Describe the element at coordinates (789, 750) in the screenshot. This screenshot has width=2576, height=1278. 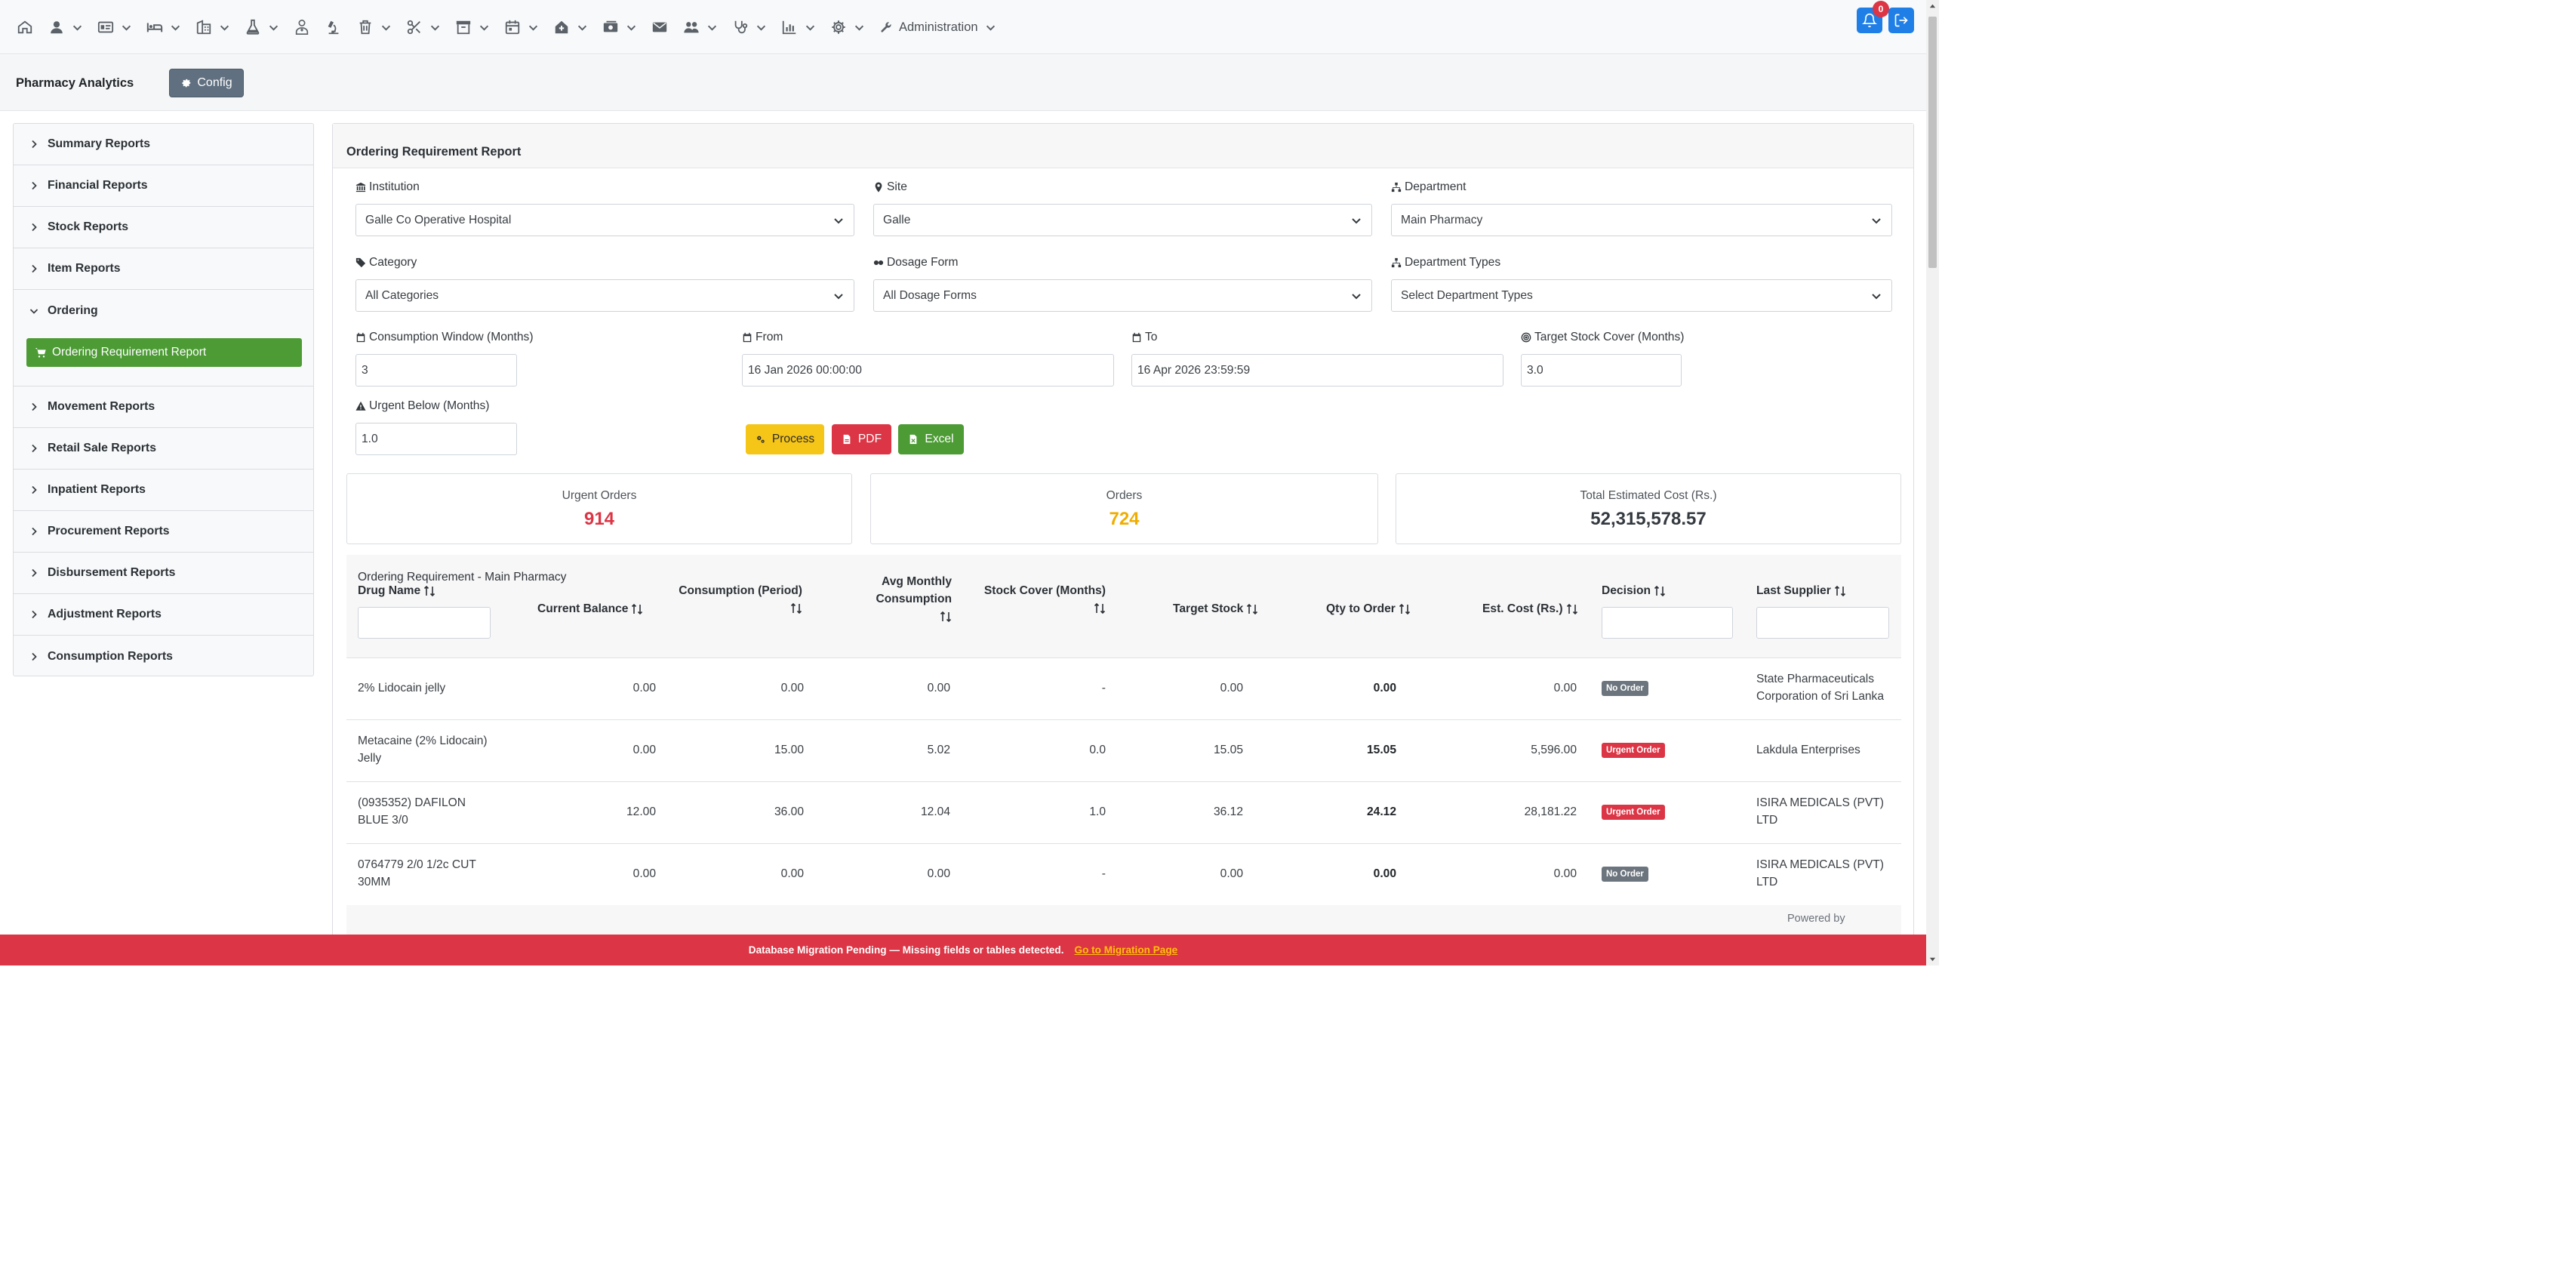
I see `cell-consumption-period: 15.00` at that location.